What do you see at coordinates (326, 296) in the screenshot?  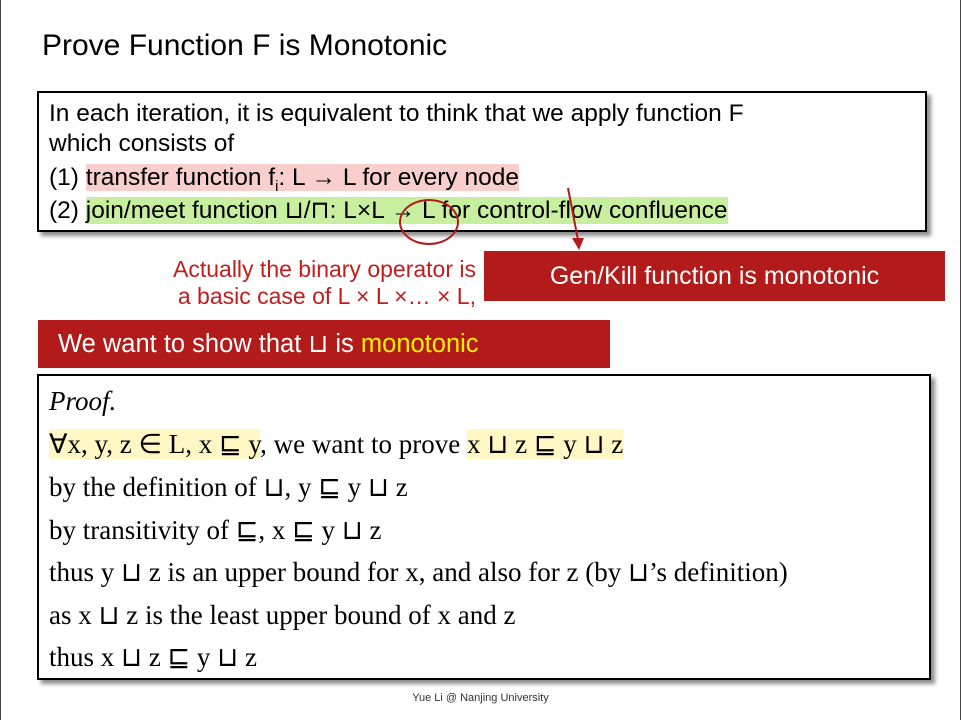 I see `note-line-2: a basic case of L × L ×… × L,` at bounding box center [326, 296].